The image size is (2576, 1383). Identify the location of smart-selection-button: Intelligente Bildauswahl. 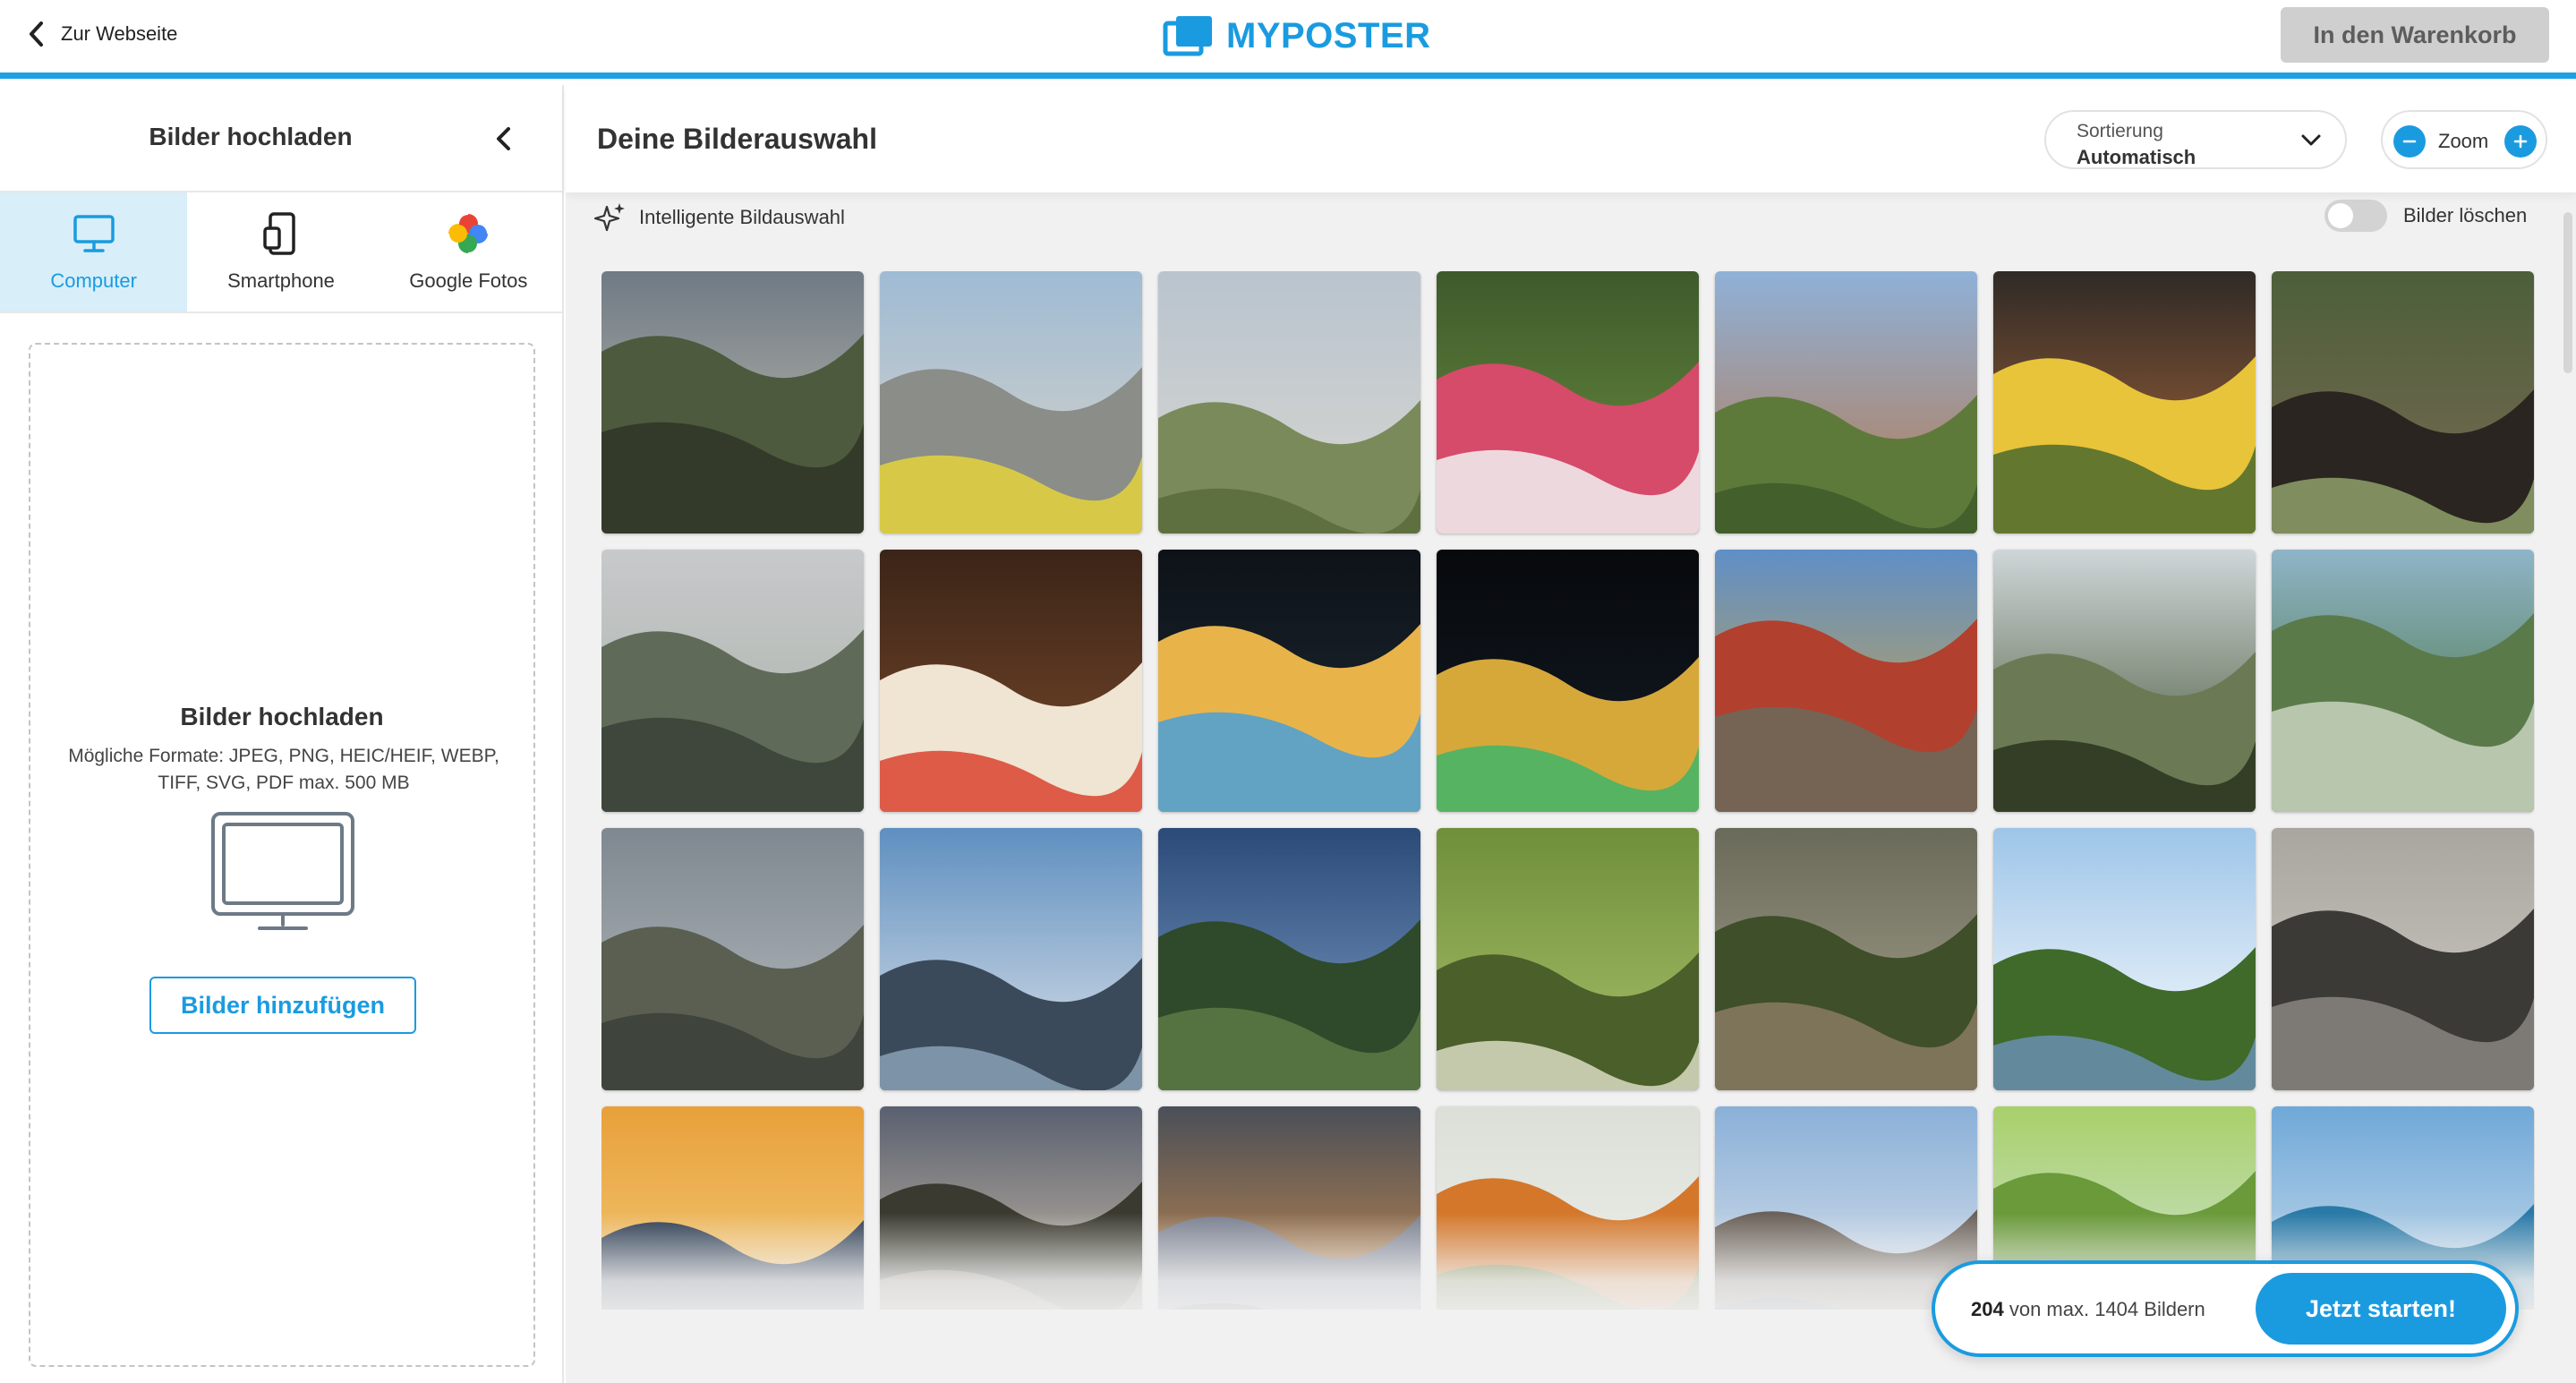
(719, 217).